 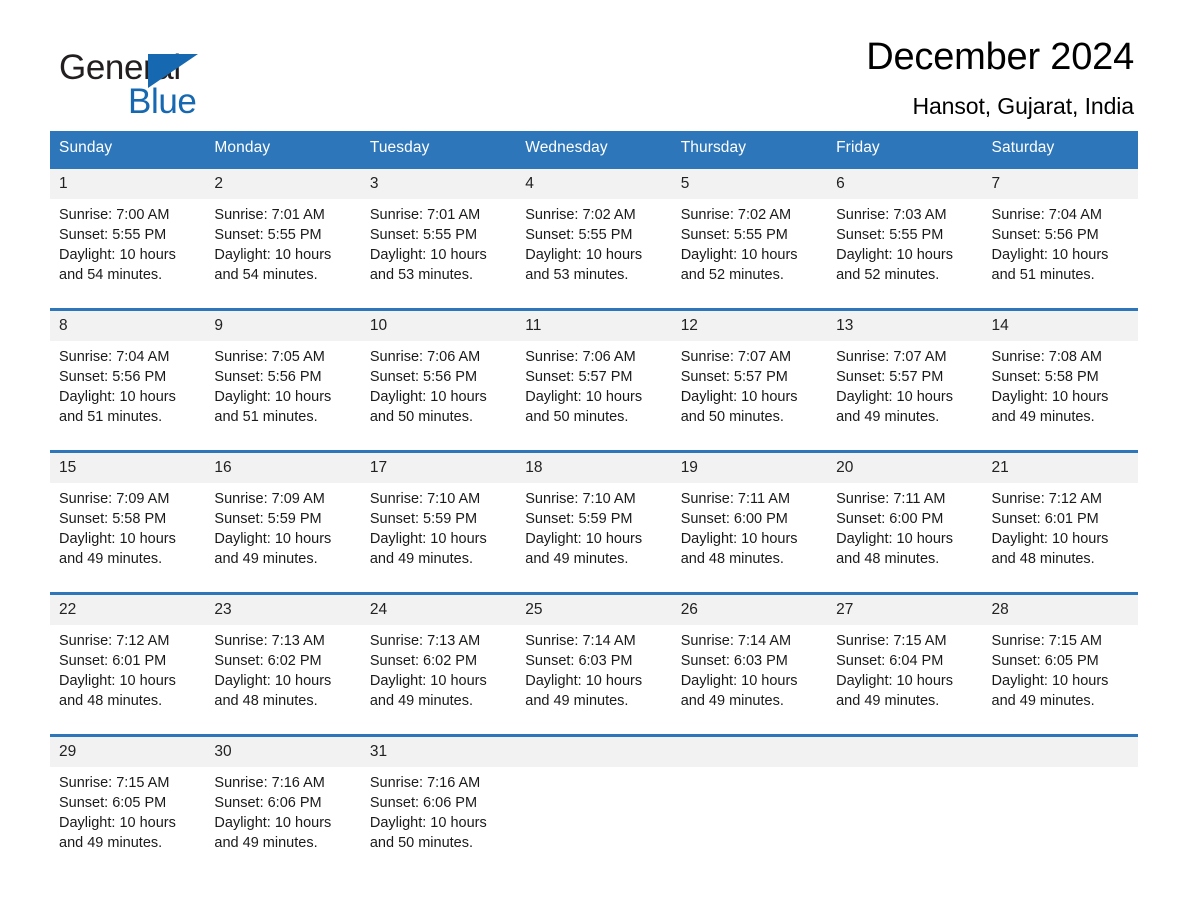 What do you see at coordinates (421, 275) in the screenshot?
I see `daylight-text-line2: and 53 minutes.` at bounding box center [421, 275].